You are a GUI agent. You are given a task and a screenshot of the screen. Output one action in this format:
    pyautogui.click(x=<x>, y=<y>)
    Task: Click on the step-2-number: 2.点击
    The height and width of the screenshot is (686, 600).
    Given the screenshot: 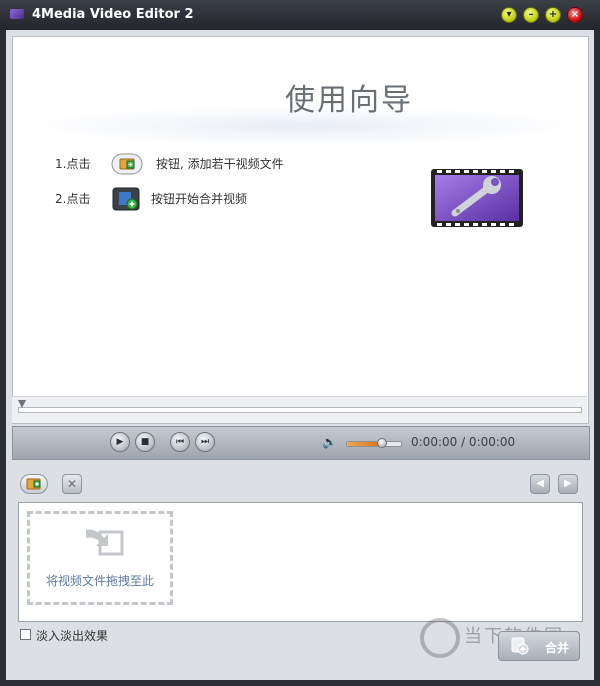 What is the action you would take?
    pyautogui.click(x=73, y=199)
    